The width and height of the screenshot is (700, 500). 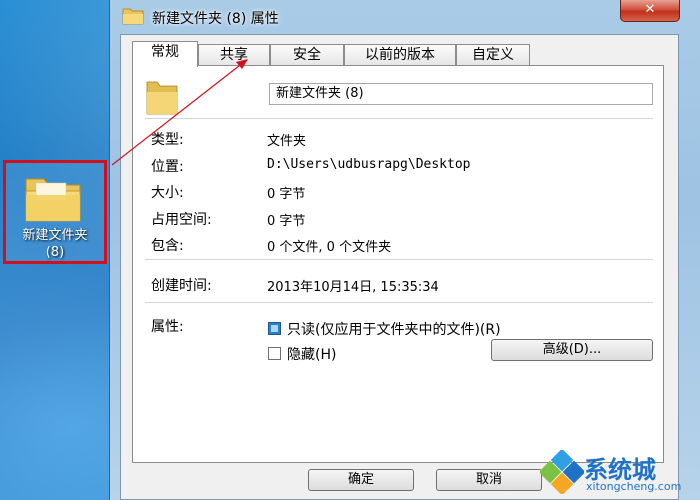 I want to click on readonly-checkbox, so click(x=274, y=328).